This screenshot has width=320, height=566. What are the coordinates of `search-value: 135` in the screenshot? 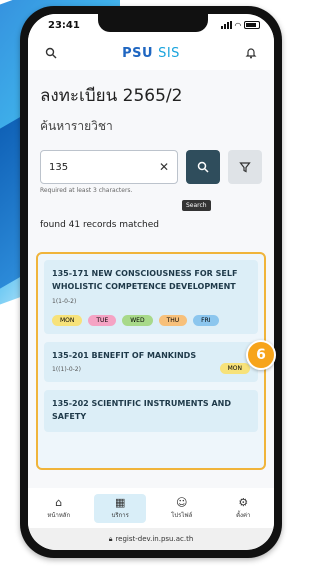 It's located at (59, 167).